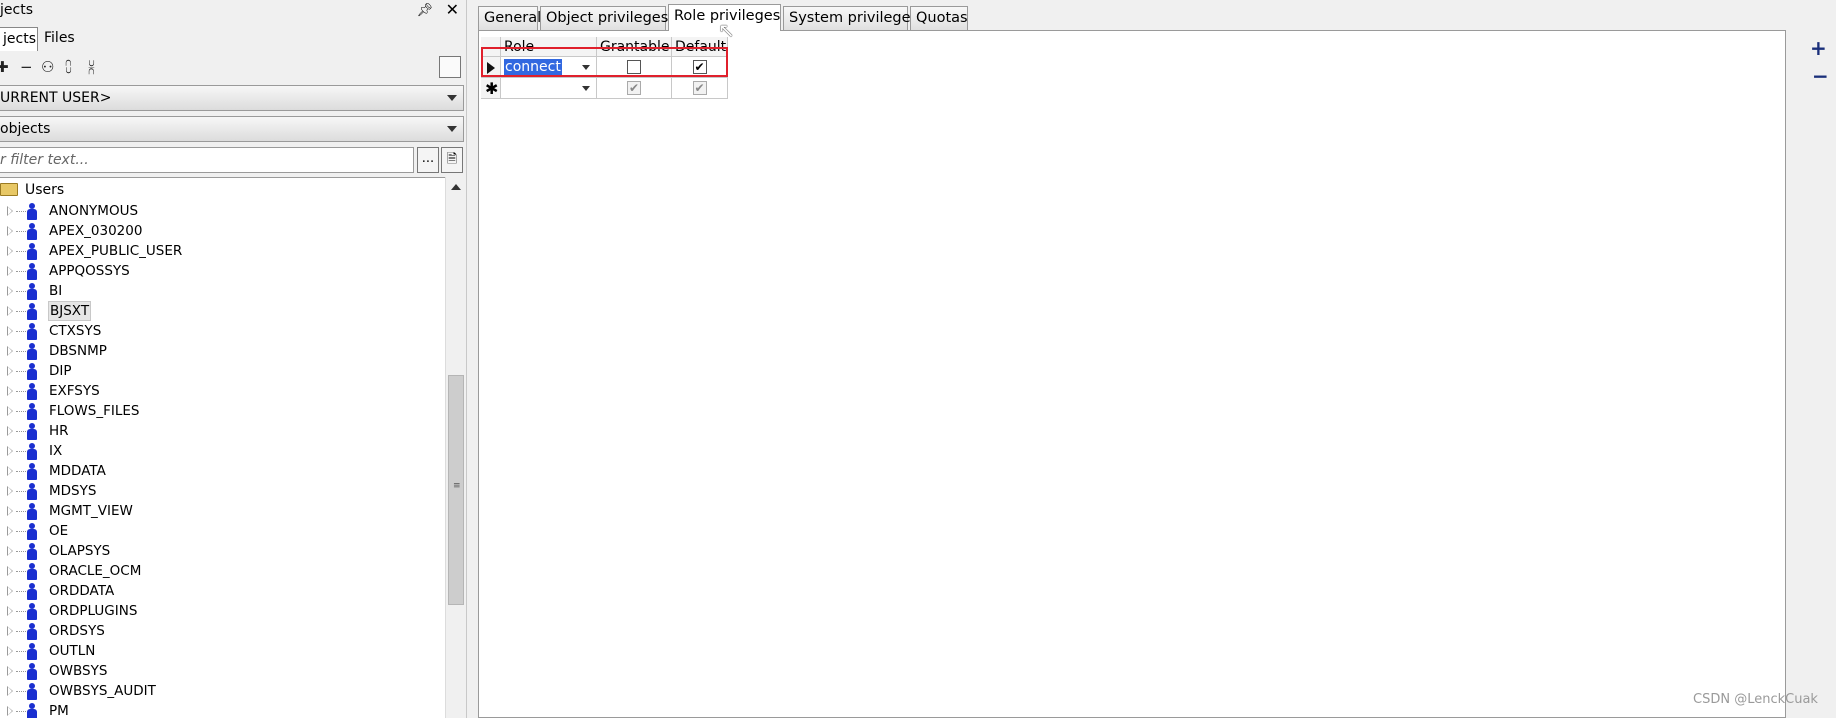  Describe the element at coordinates (220, 251) in the screenshot. I see `tree-node-user: APEX_PUBLIC_USER` at that location.